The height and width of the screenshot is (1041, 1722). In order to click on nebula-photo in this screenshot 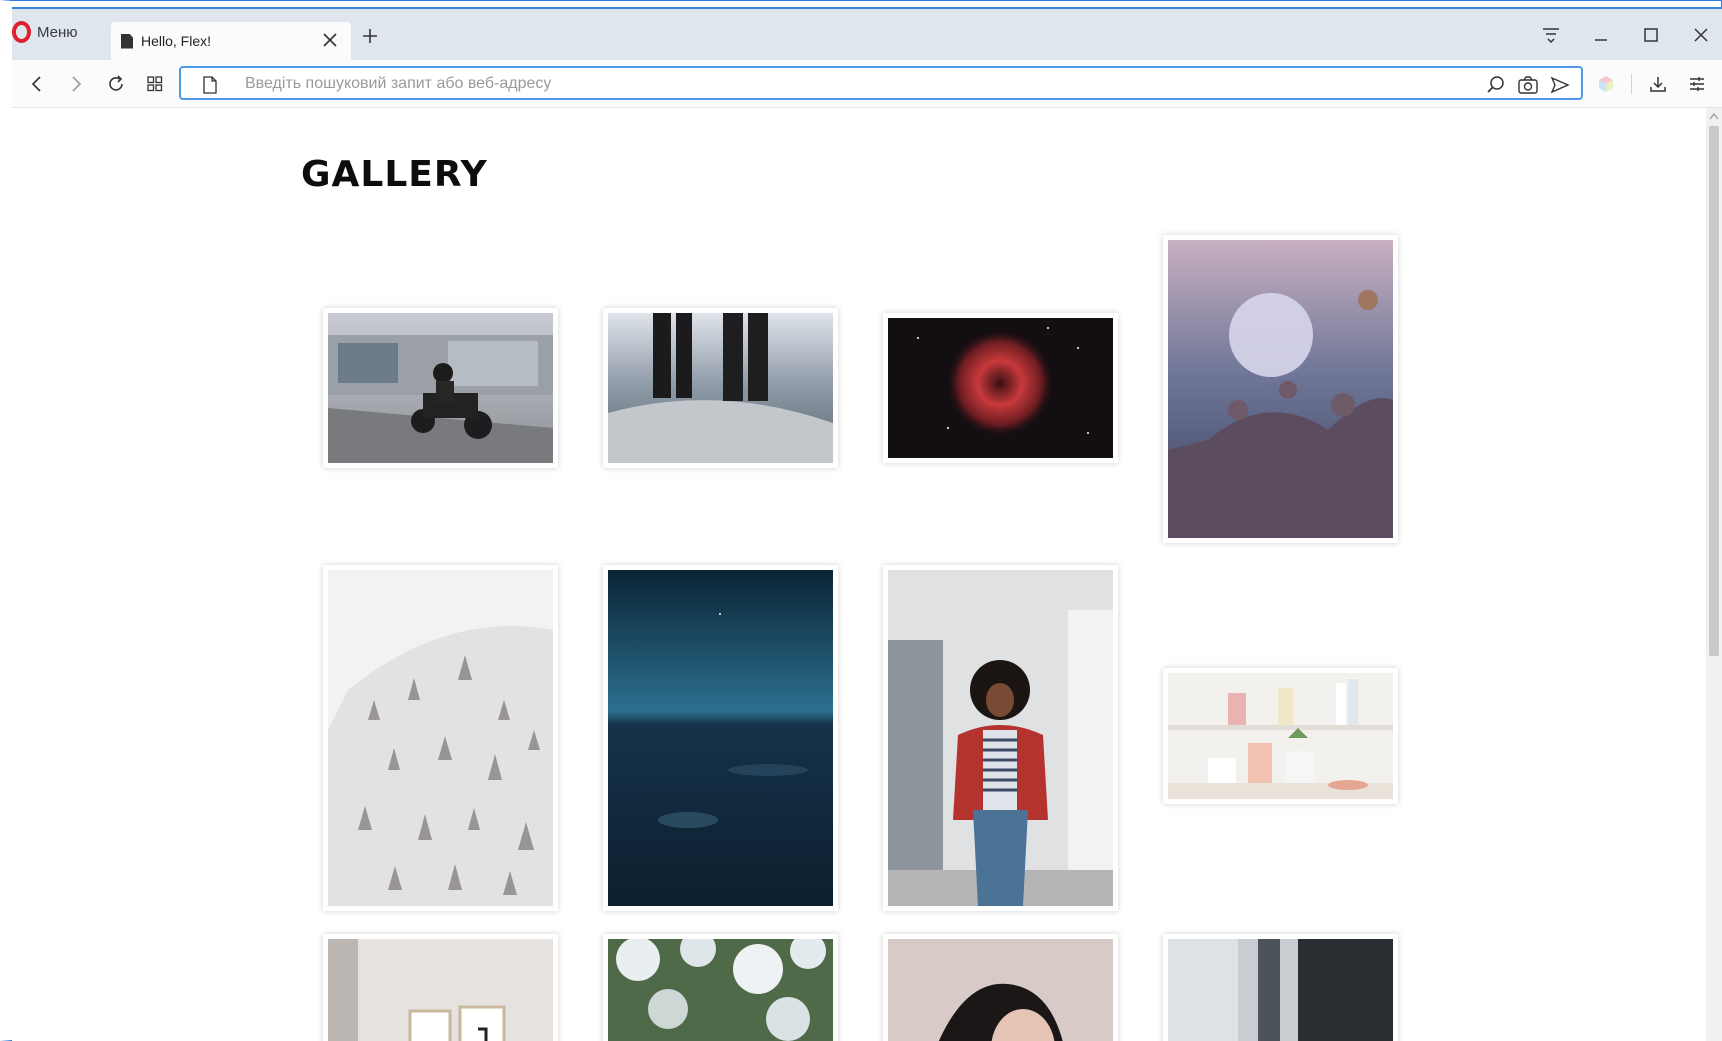, I will do `click(1000, 388)`.